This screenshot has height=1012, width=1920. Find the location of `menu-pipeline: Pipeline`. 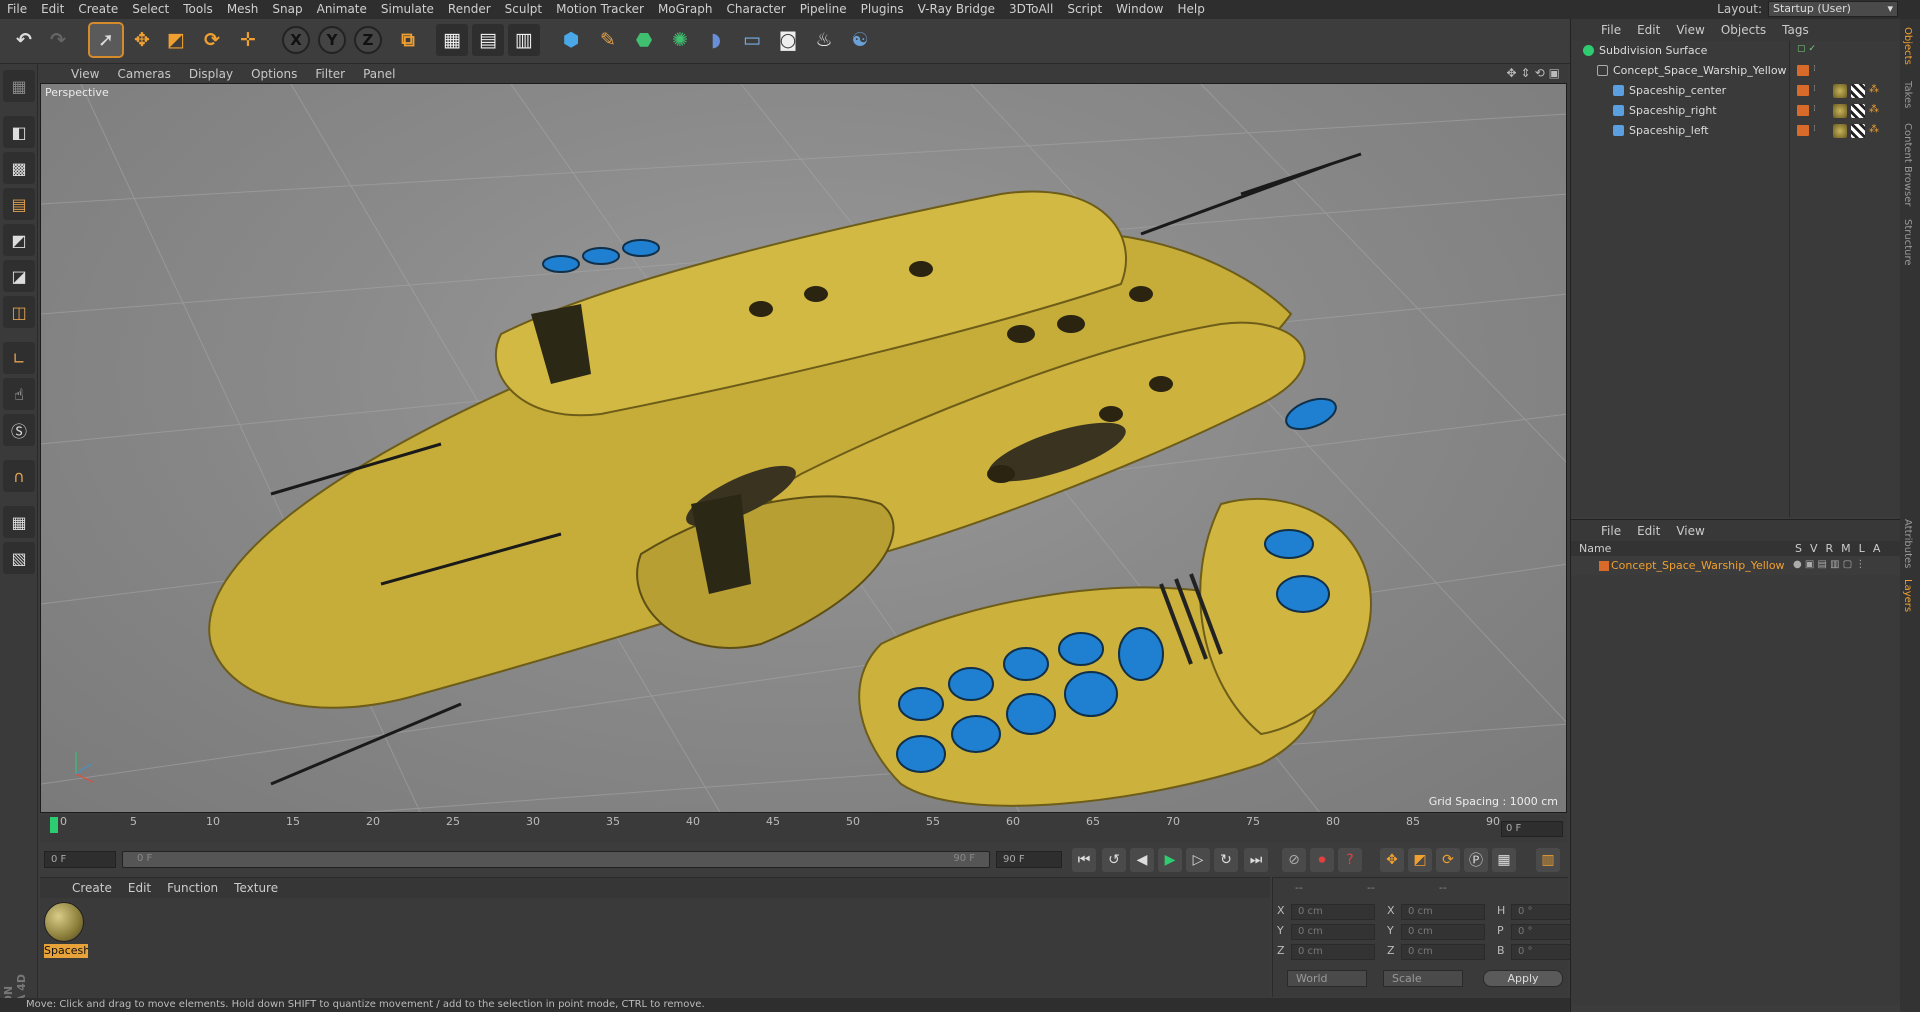

menu-pipeline: Pipeline is located at coordinates (823, 9).